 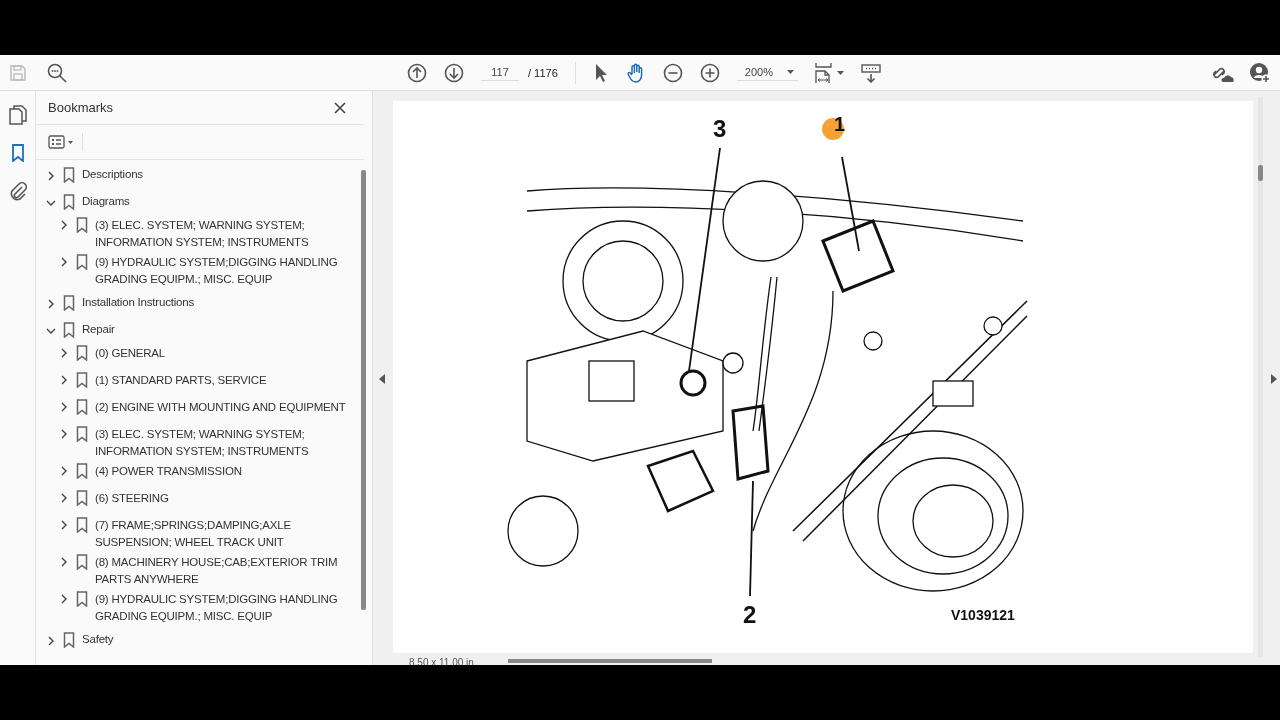 I want to click on callout-number: 3, so click(x=720, y=129).